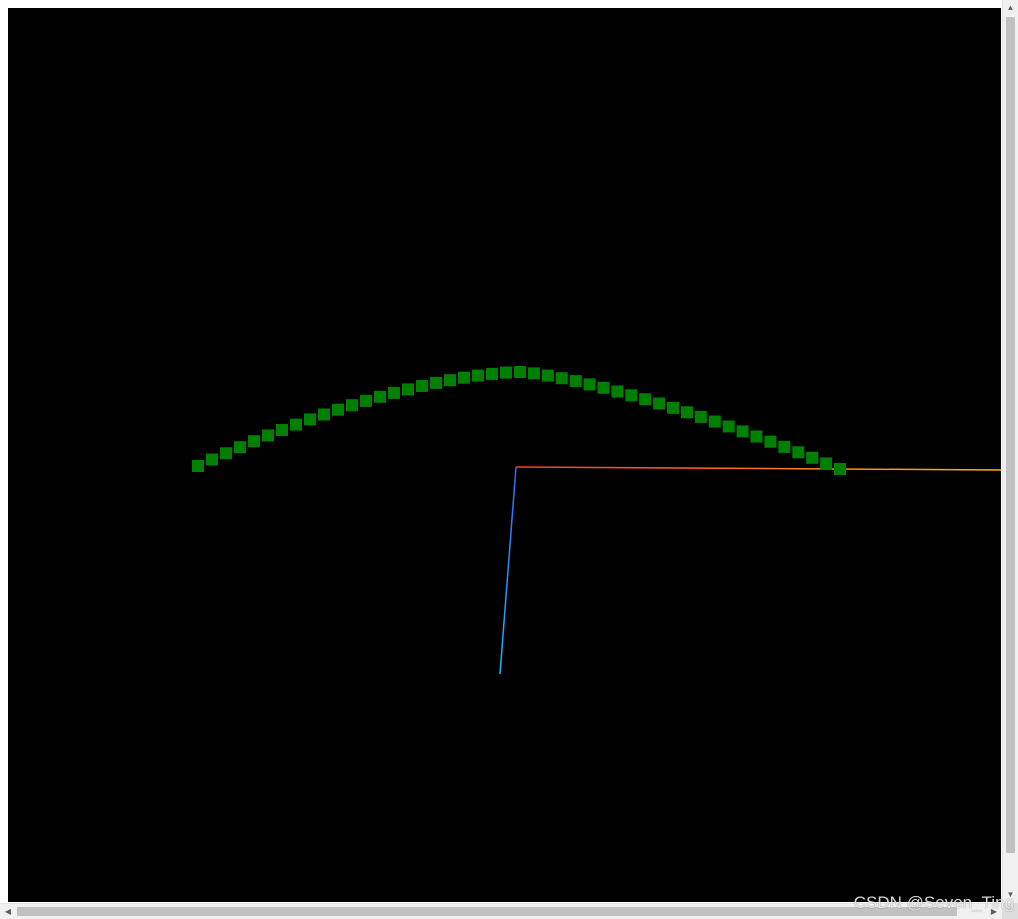 Image resolution: width=1018 pixels, height=919 pixels. Describe the element at coordinates (758, 468) in the screenshot. I see `x-axis-line` at that location.